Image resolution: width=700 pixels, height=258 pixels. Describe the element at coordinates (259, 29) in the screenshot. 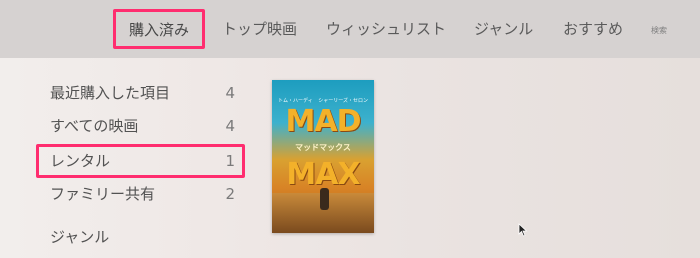

I see `nav-tab-top-movies: トップ映画` at that location.